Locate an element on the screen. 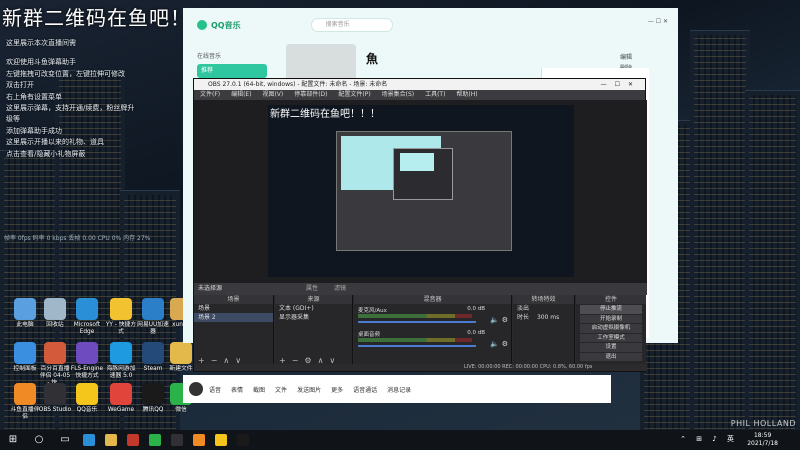 The height and width of the screenshot is (450, 800). desktop-icon: YY - 快捷方式 is located at coordinates (121, 317).